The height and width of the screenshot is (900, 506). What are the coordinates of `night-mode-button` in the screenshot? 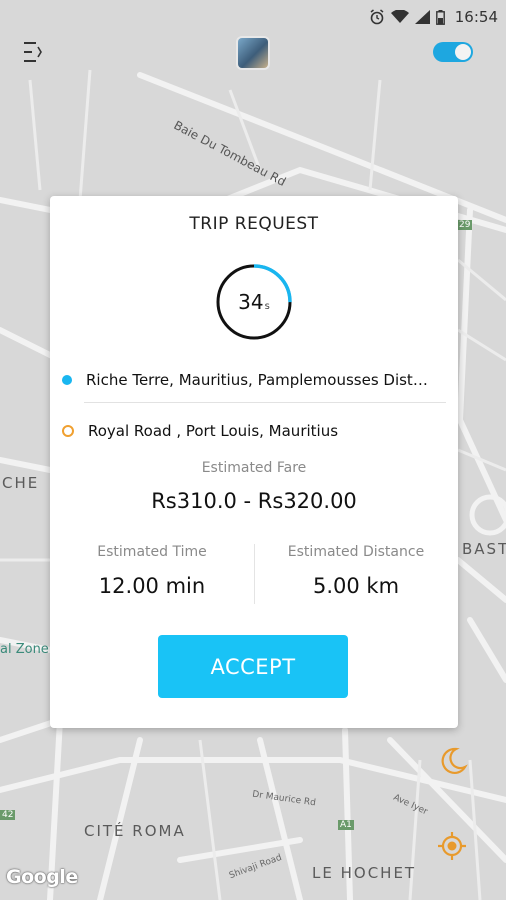 It's located at (452, 761).